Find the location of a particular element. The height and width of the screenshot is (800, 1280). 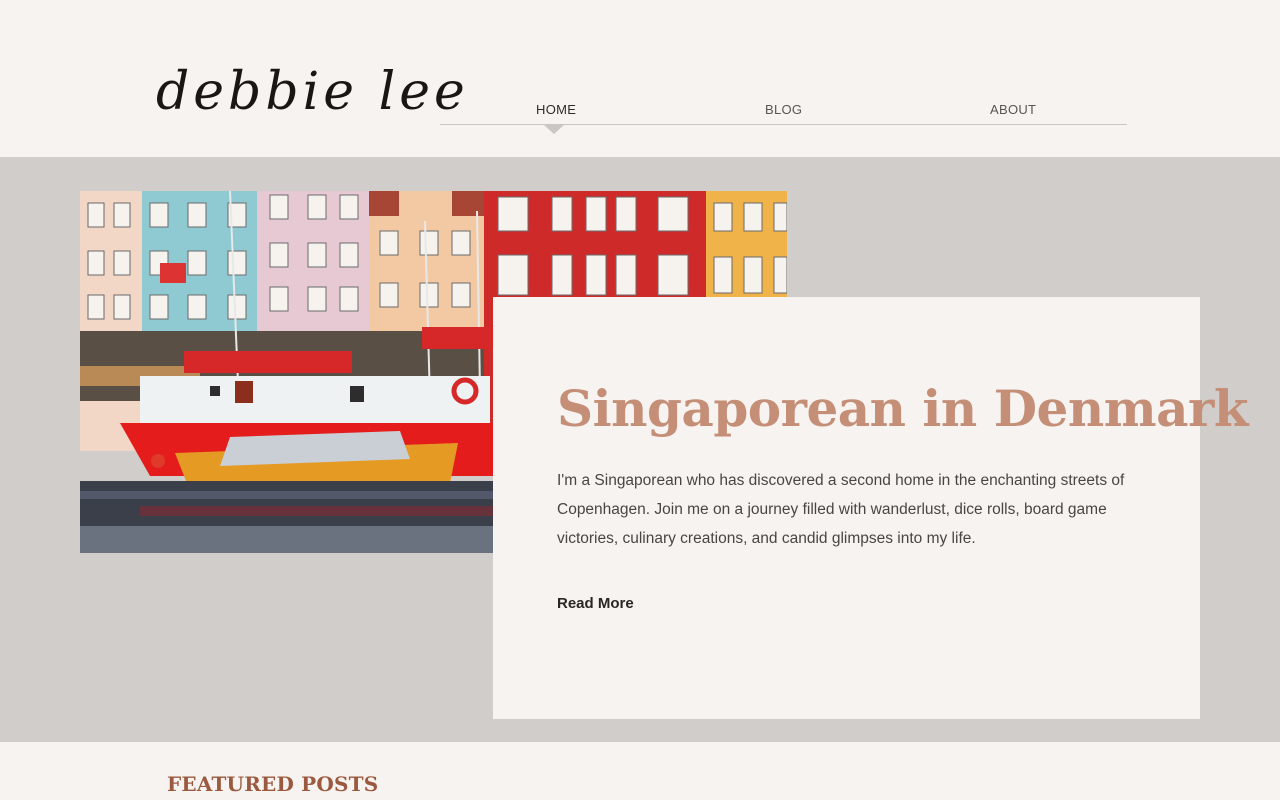

hero-title: Singaporean in Denmark is located at coordinates (903, 408).